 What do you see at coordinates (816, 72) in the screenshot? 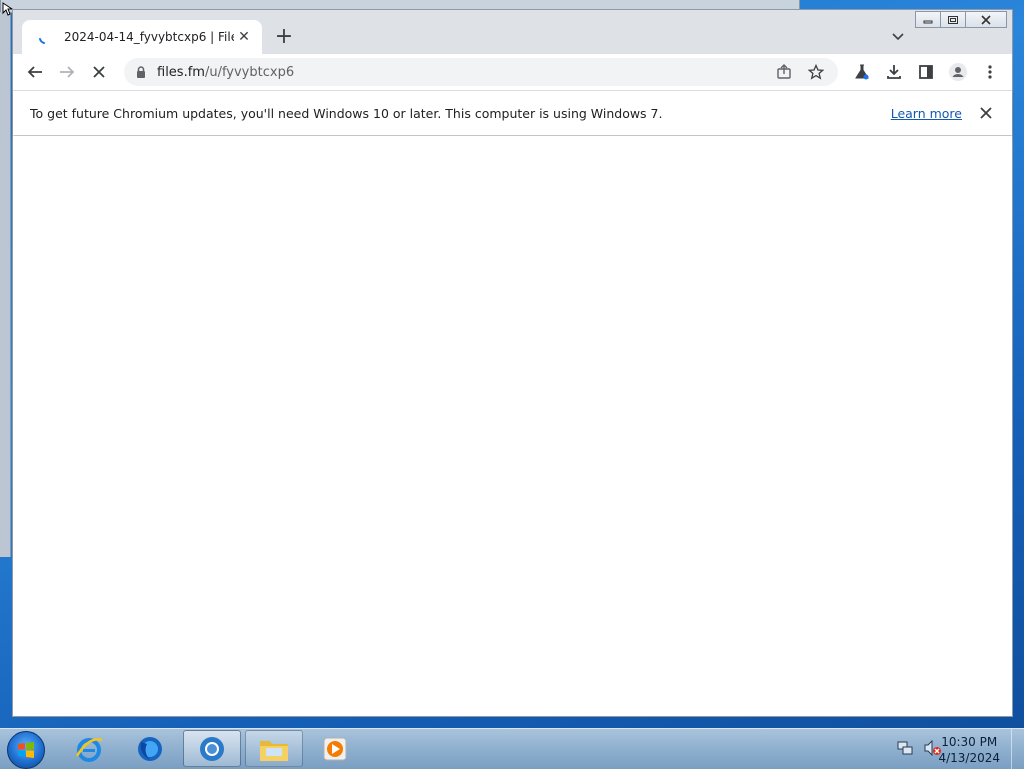
I see `star-icon` at bounding box center [816, 72].